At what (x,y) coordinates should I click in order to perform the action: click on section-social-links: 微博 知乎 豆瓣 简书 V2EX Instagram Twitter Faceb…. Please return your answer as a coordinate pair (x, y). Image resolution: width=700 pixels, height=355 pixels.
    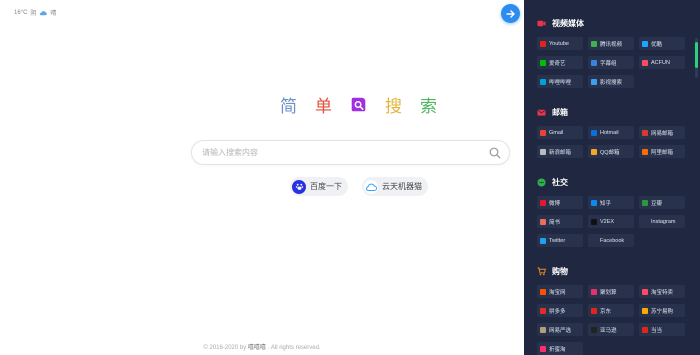
    Looking at the image, I should click on (611, 221).